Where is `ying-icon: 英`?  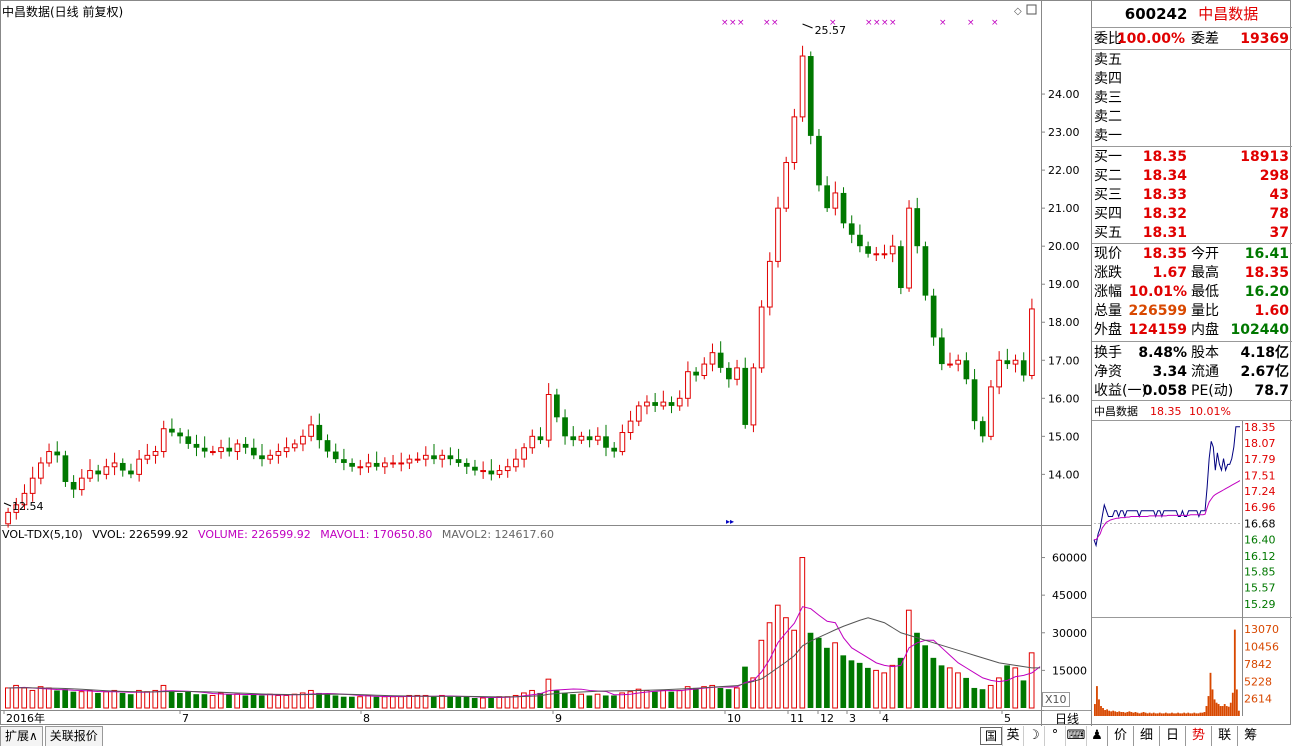
ying-icon: 英 is located at coordinates (1012, 736).